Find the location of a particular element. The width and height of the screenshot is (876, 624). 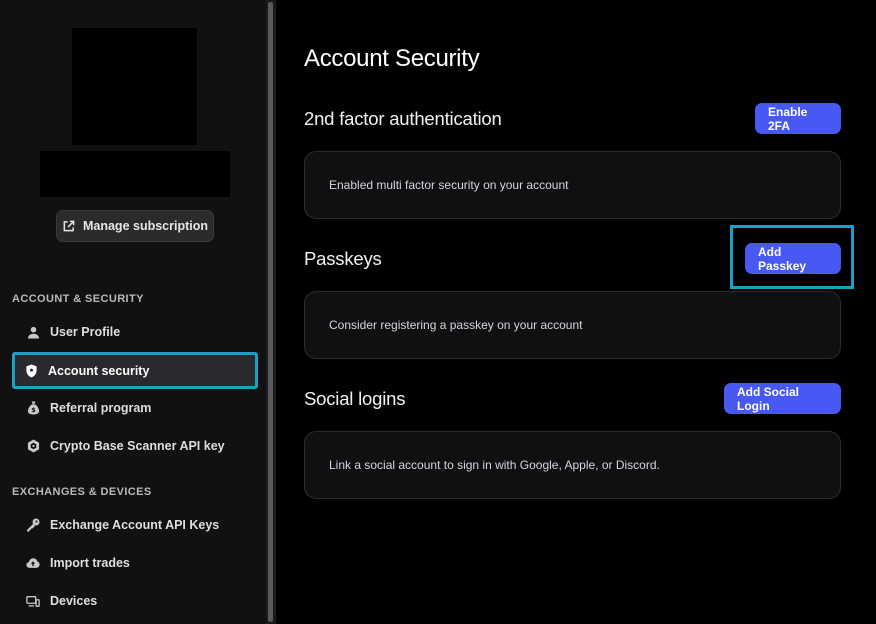

sidebar-item-label: Import trades is located at coordinates (90, 563).